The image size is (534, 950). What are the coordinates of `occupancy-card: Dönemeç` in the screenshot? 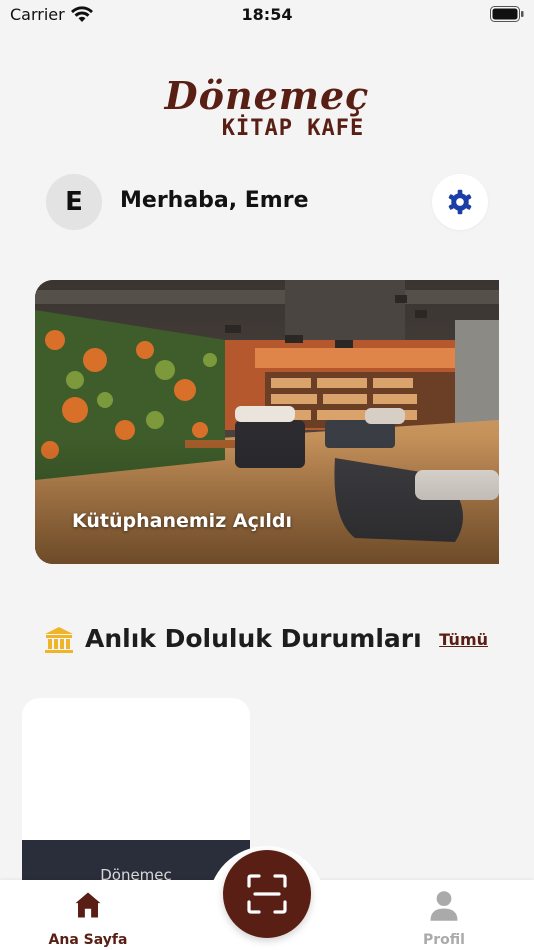 It's located at (136, 798).